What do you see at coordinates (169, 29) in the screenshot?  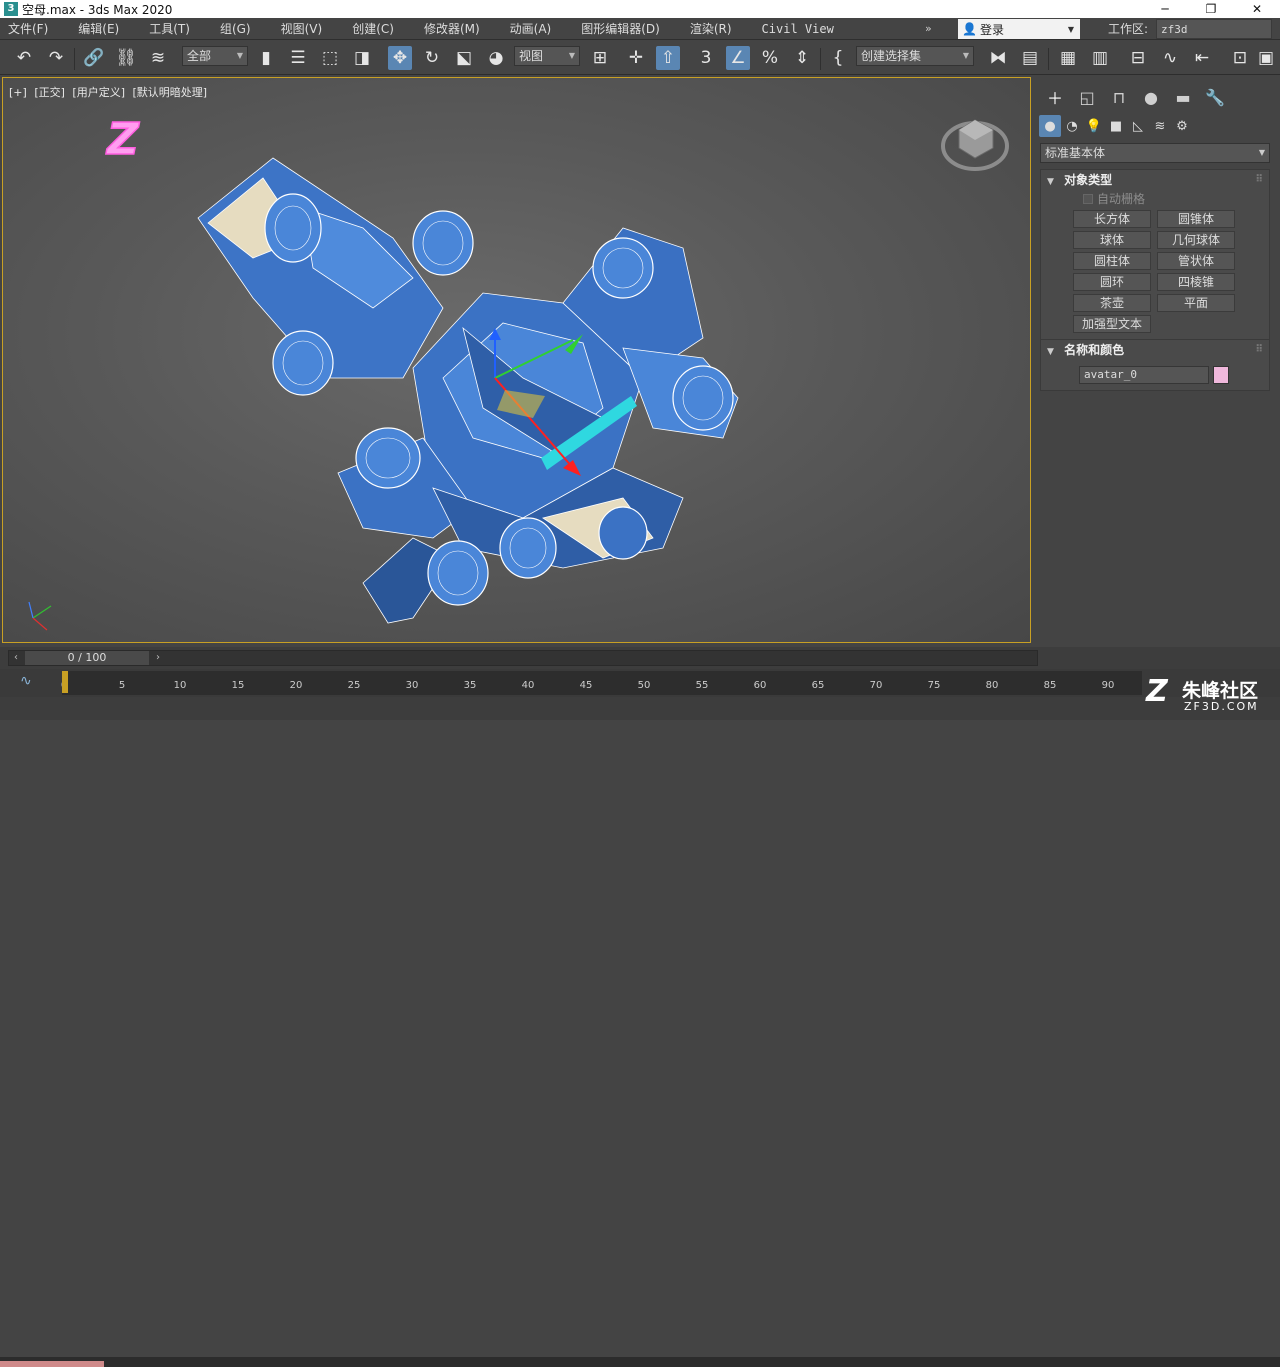 I see `menu-tools: 工具(T)` at bounding box center [169, 29].